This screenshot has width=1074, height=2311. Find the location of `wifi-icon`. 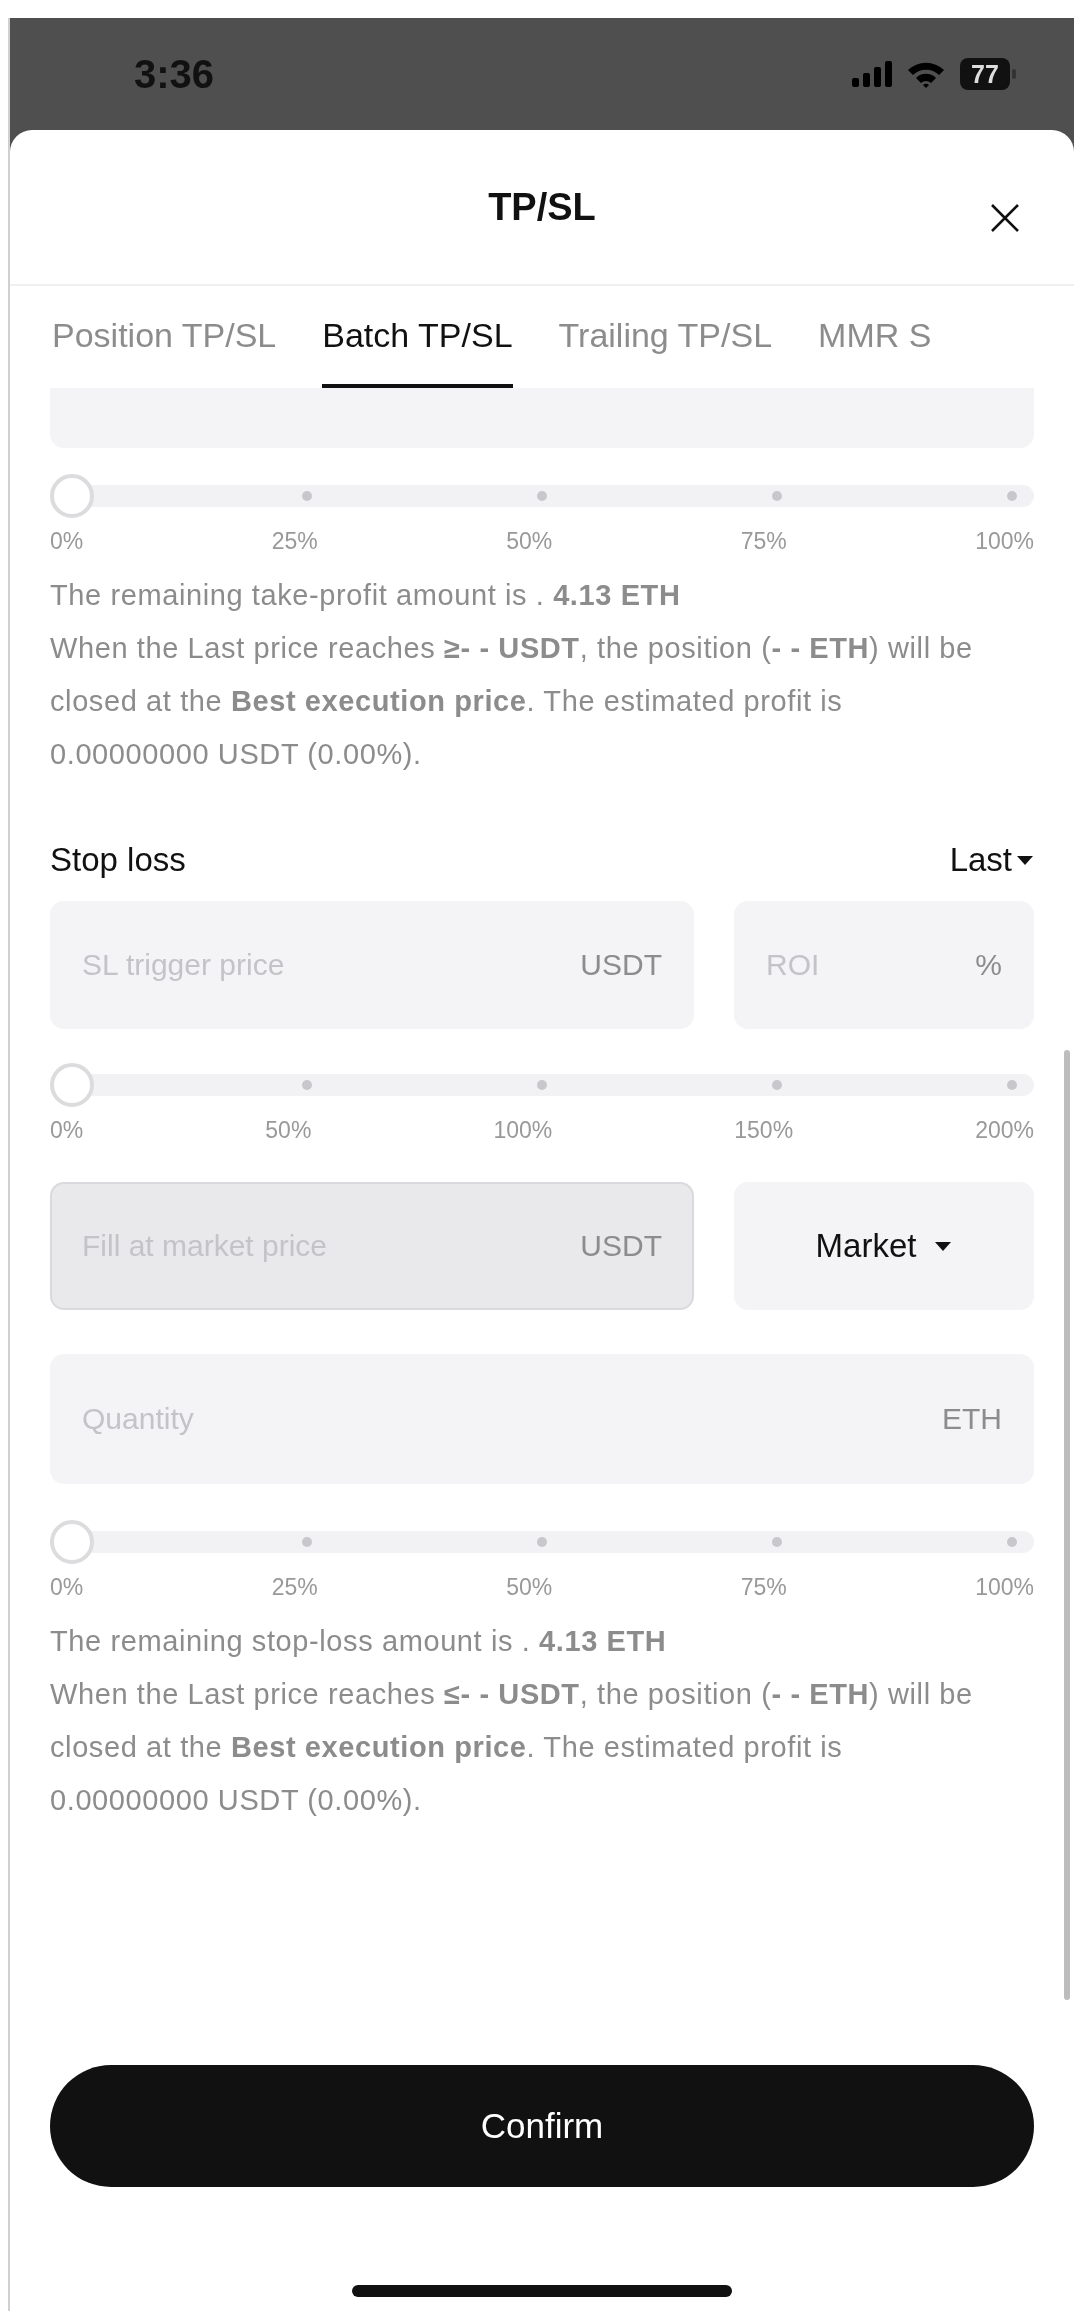

wifi-icon is located at coordinates (926, 74).